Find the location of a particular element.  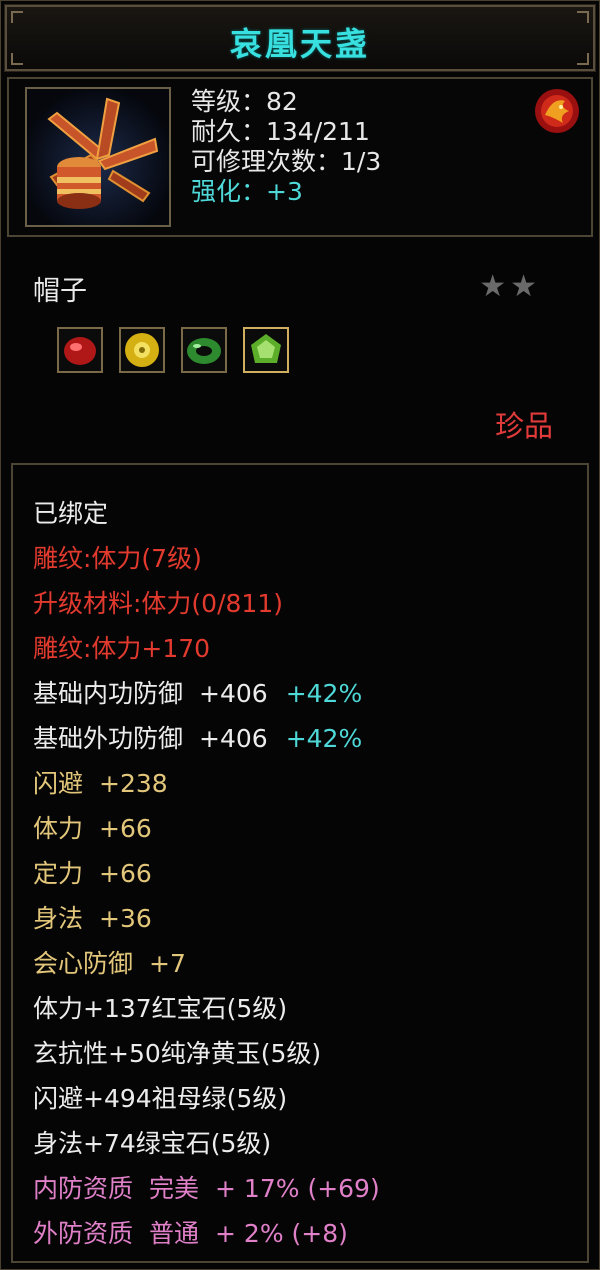

attr-label: 会心防御 is located at coordinates (83, 963).